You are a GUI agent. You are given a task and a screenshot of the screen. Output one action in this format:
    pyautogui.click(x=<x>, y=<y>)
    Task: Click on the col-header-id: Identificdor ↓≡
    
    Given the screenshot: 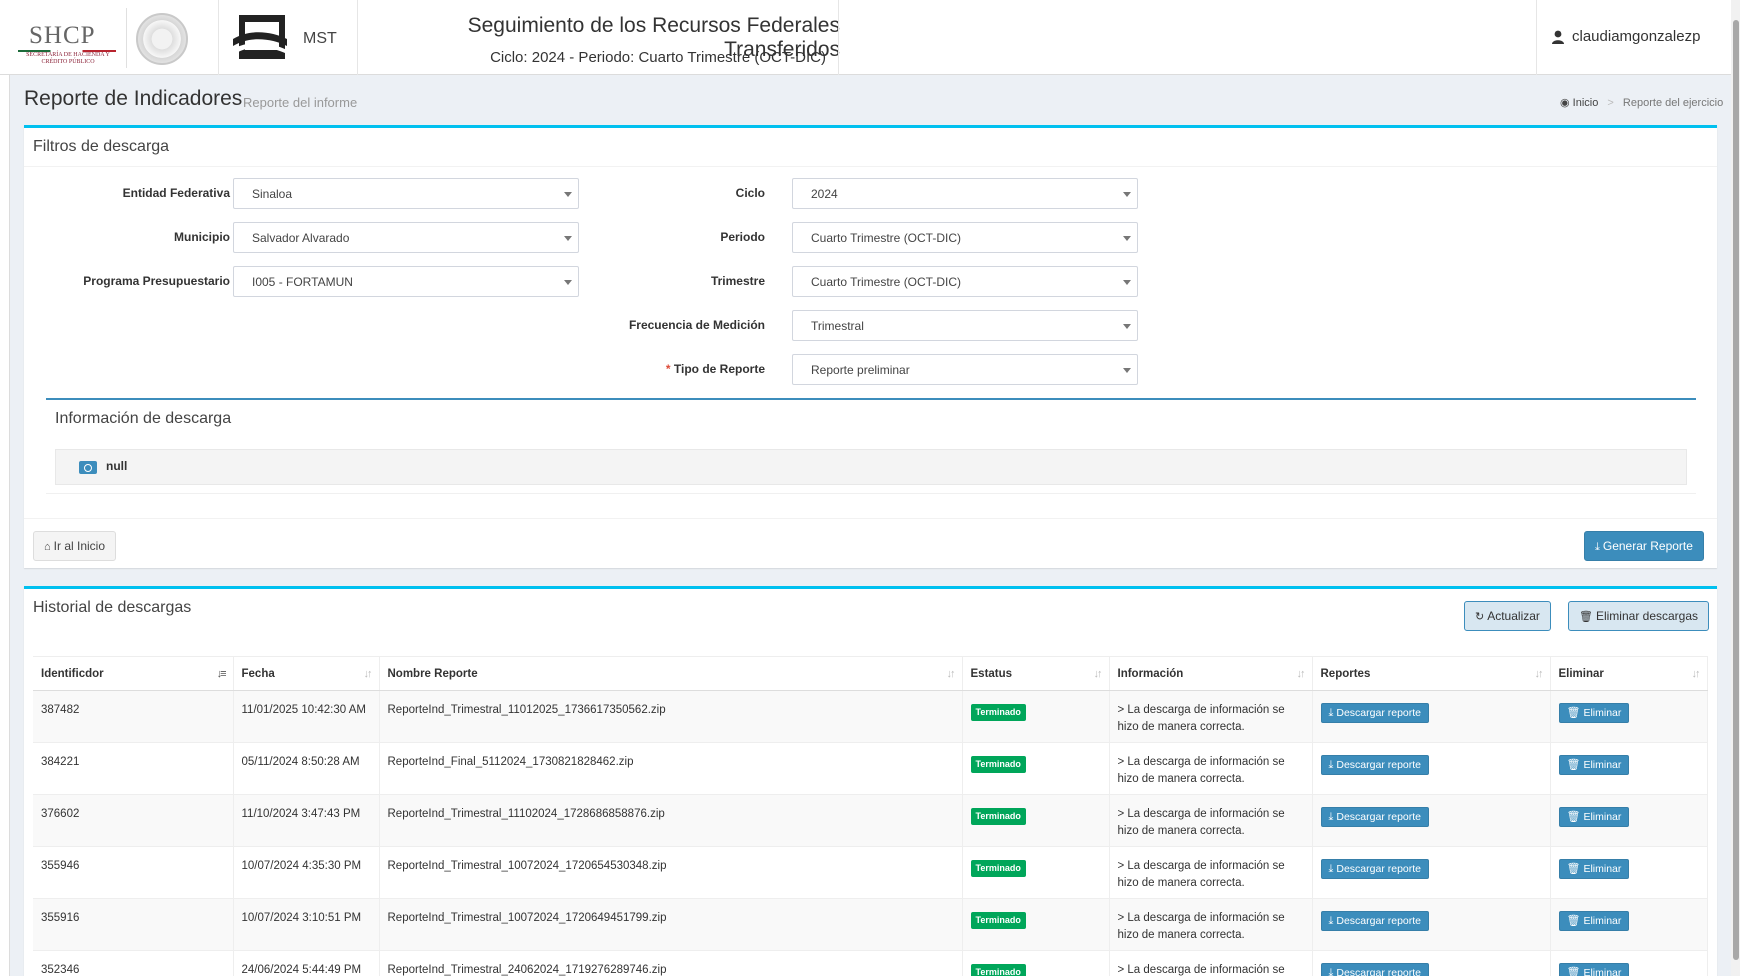 What is the action you would take?
    pyautogui.click(x=133, y=673)
    